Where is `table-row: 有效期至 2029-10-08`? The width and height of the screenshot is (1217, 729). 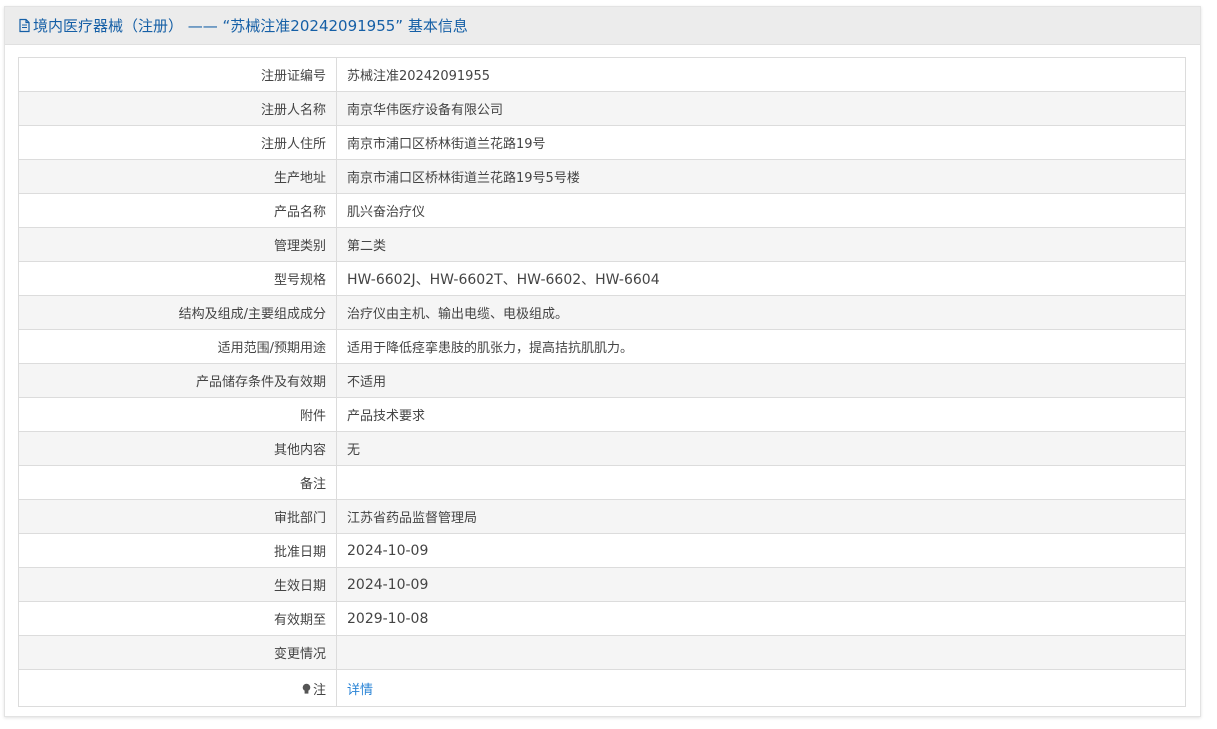
table-row: 有效期至 2029-10-08 is located at coordinates (602, 618).